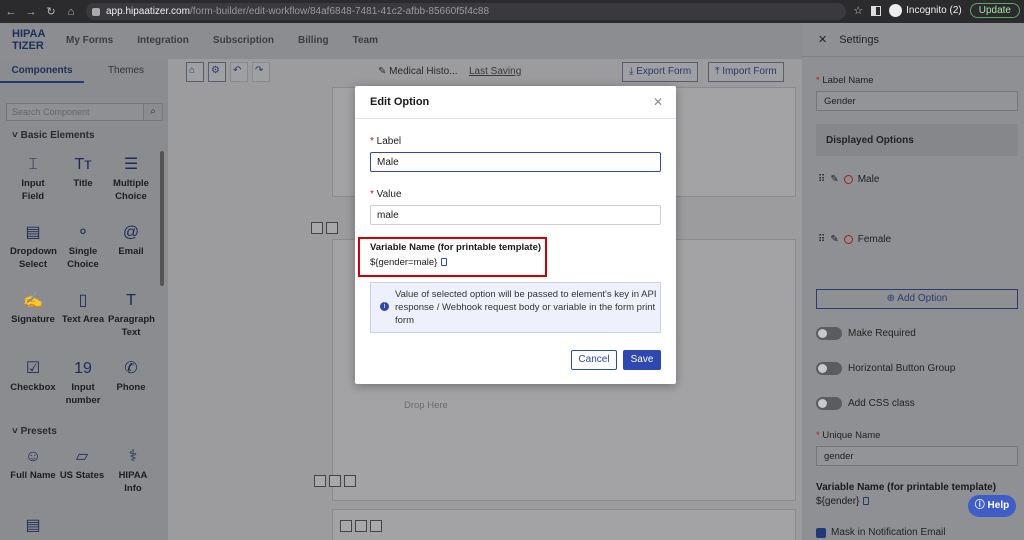 This screenshot has width=1024, height=540. What do you see at coordinates (829, 368) in the screenshot?
I see `horizontal-group-toggle` at bounding box center [829, 368].